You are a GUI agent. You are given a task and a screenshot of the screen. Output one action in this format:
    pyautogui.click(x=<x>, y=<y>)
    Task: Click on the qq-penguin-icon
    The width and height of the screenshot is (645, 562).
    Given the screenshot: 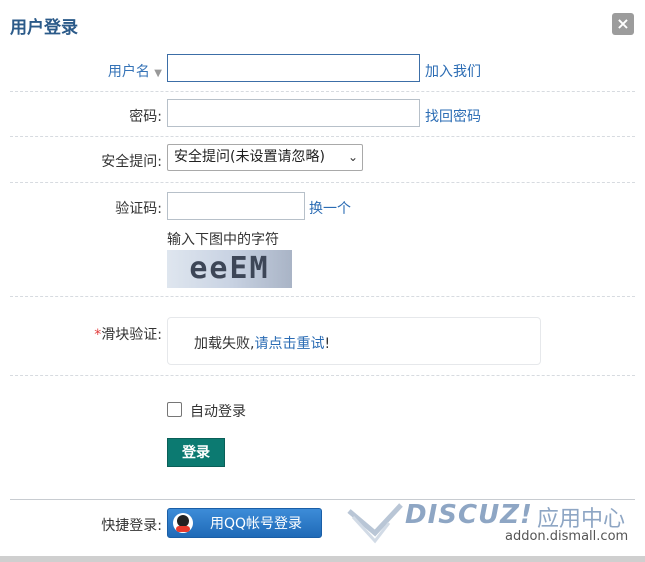 What is the action you would take?
    pyautogui.click(x=183, y=523)
    